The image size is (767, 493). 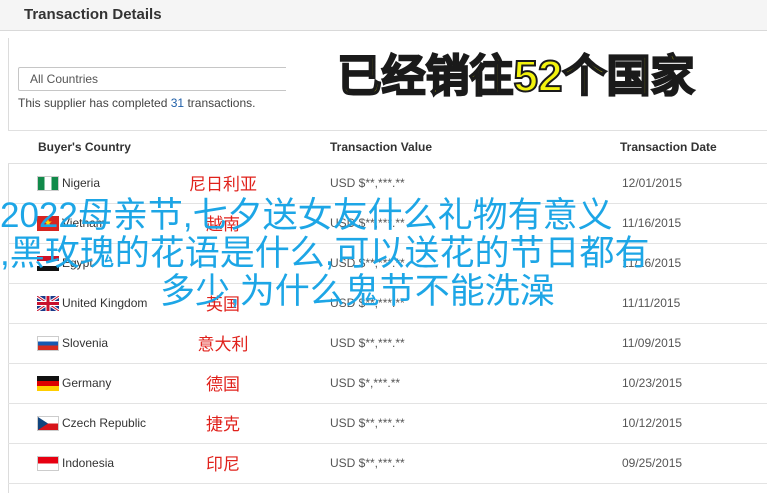 I want to click on row-country-chinese: 捷克, so click(x=223, y=424).